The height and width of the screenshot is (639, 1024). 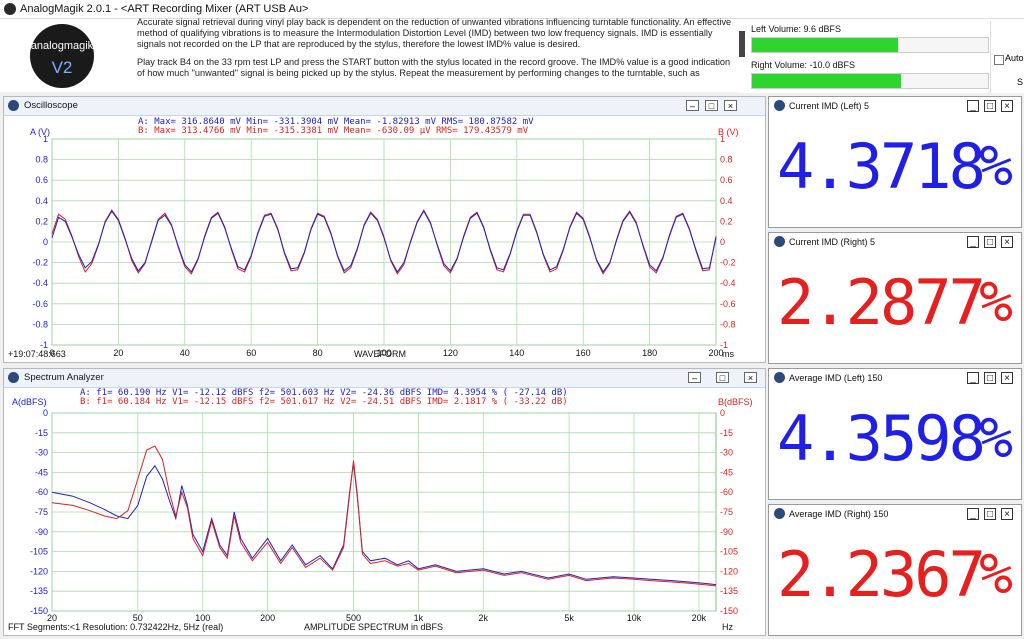 What do you see at coordinates (267, 618) in the screenshot?
I see `spectrum-x-tick-label: 200` at bounding box center [267, 618].